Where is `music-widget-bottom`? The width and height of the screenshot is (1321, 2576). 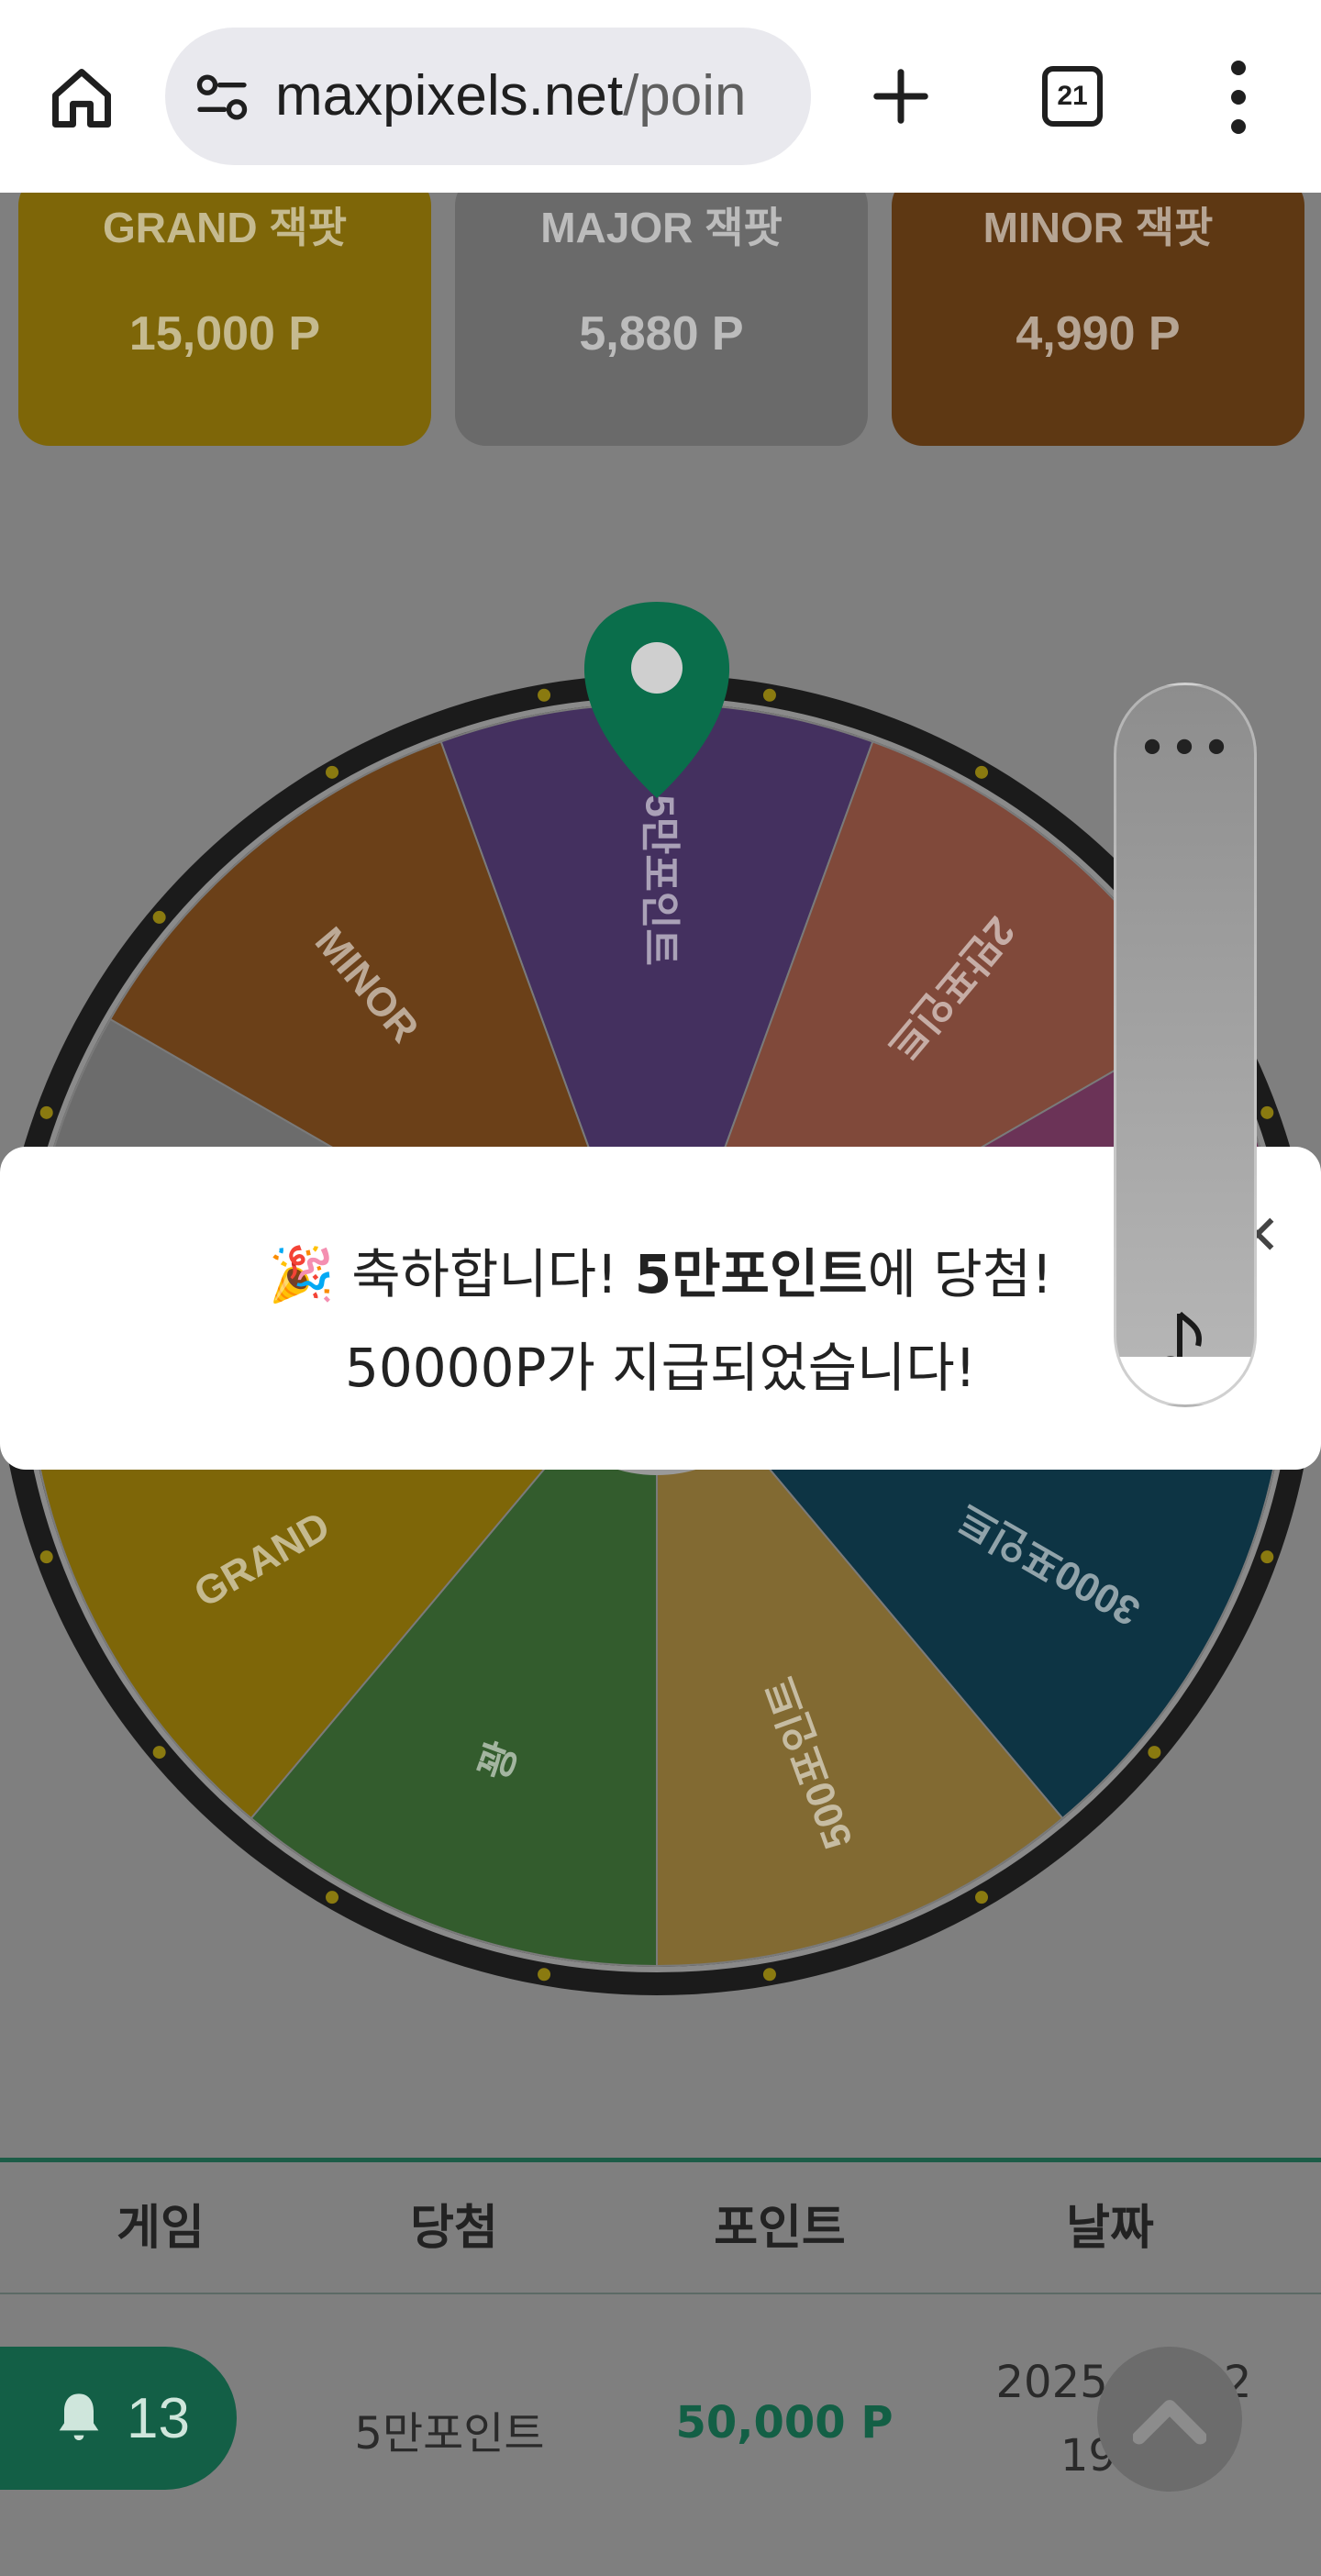
music-widget-bottom is located at coordinates (1185, 1381).